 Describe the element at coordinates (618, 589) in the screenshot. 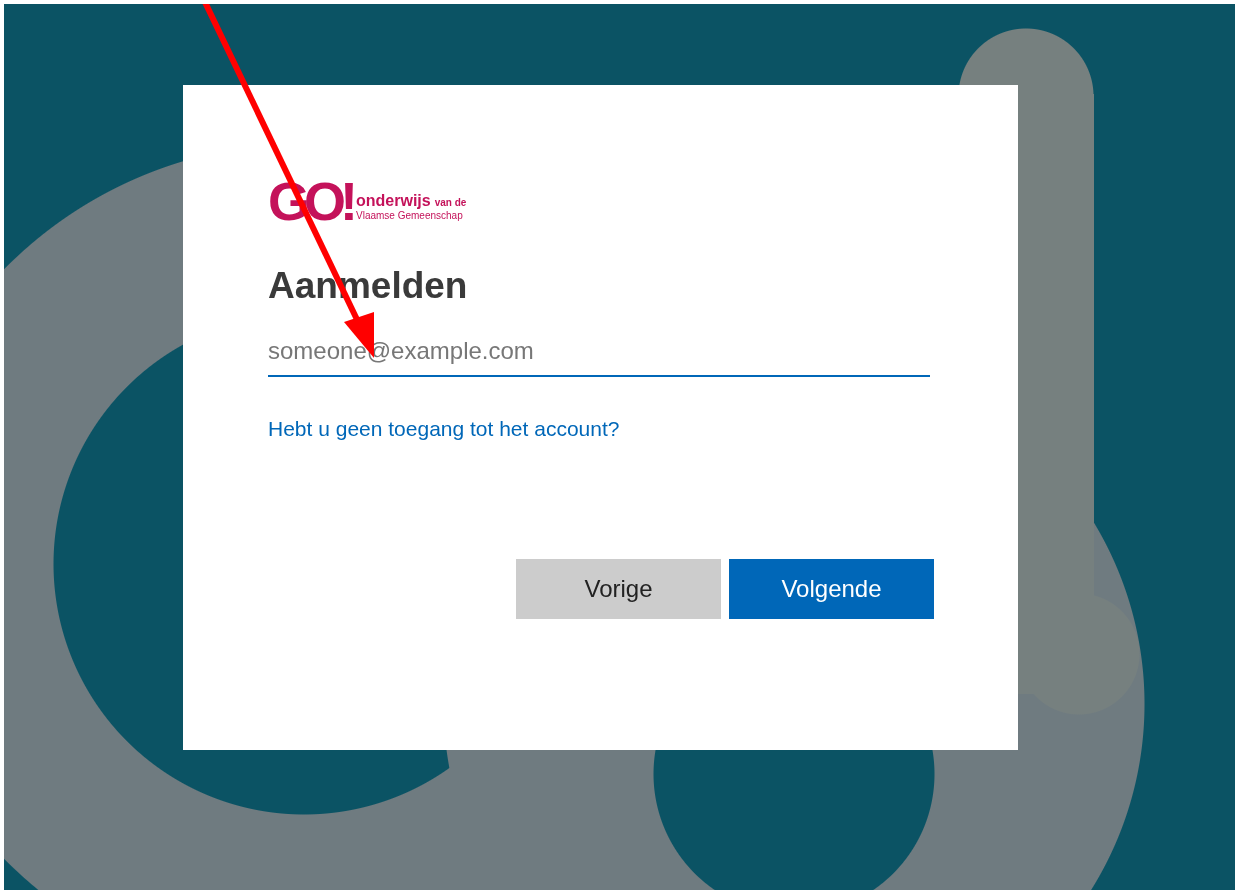

I see `back-button: Vorige` at that location.